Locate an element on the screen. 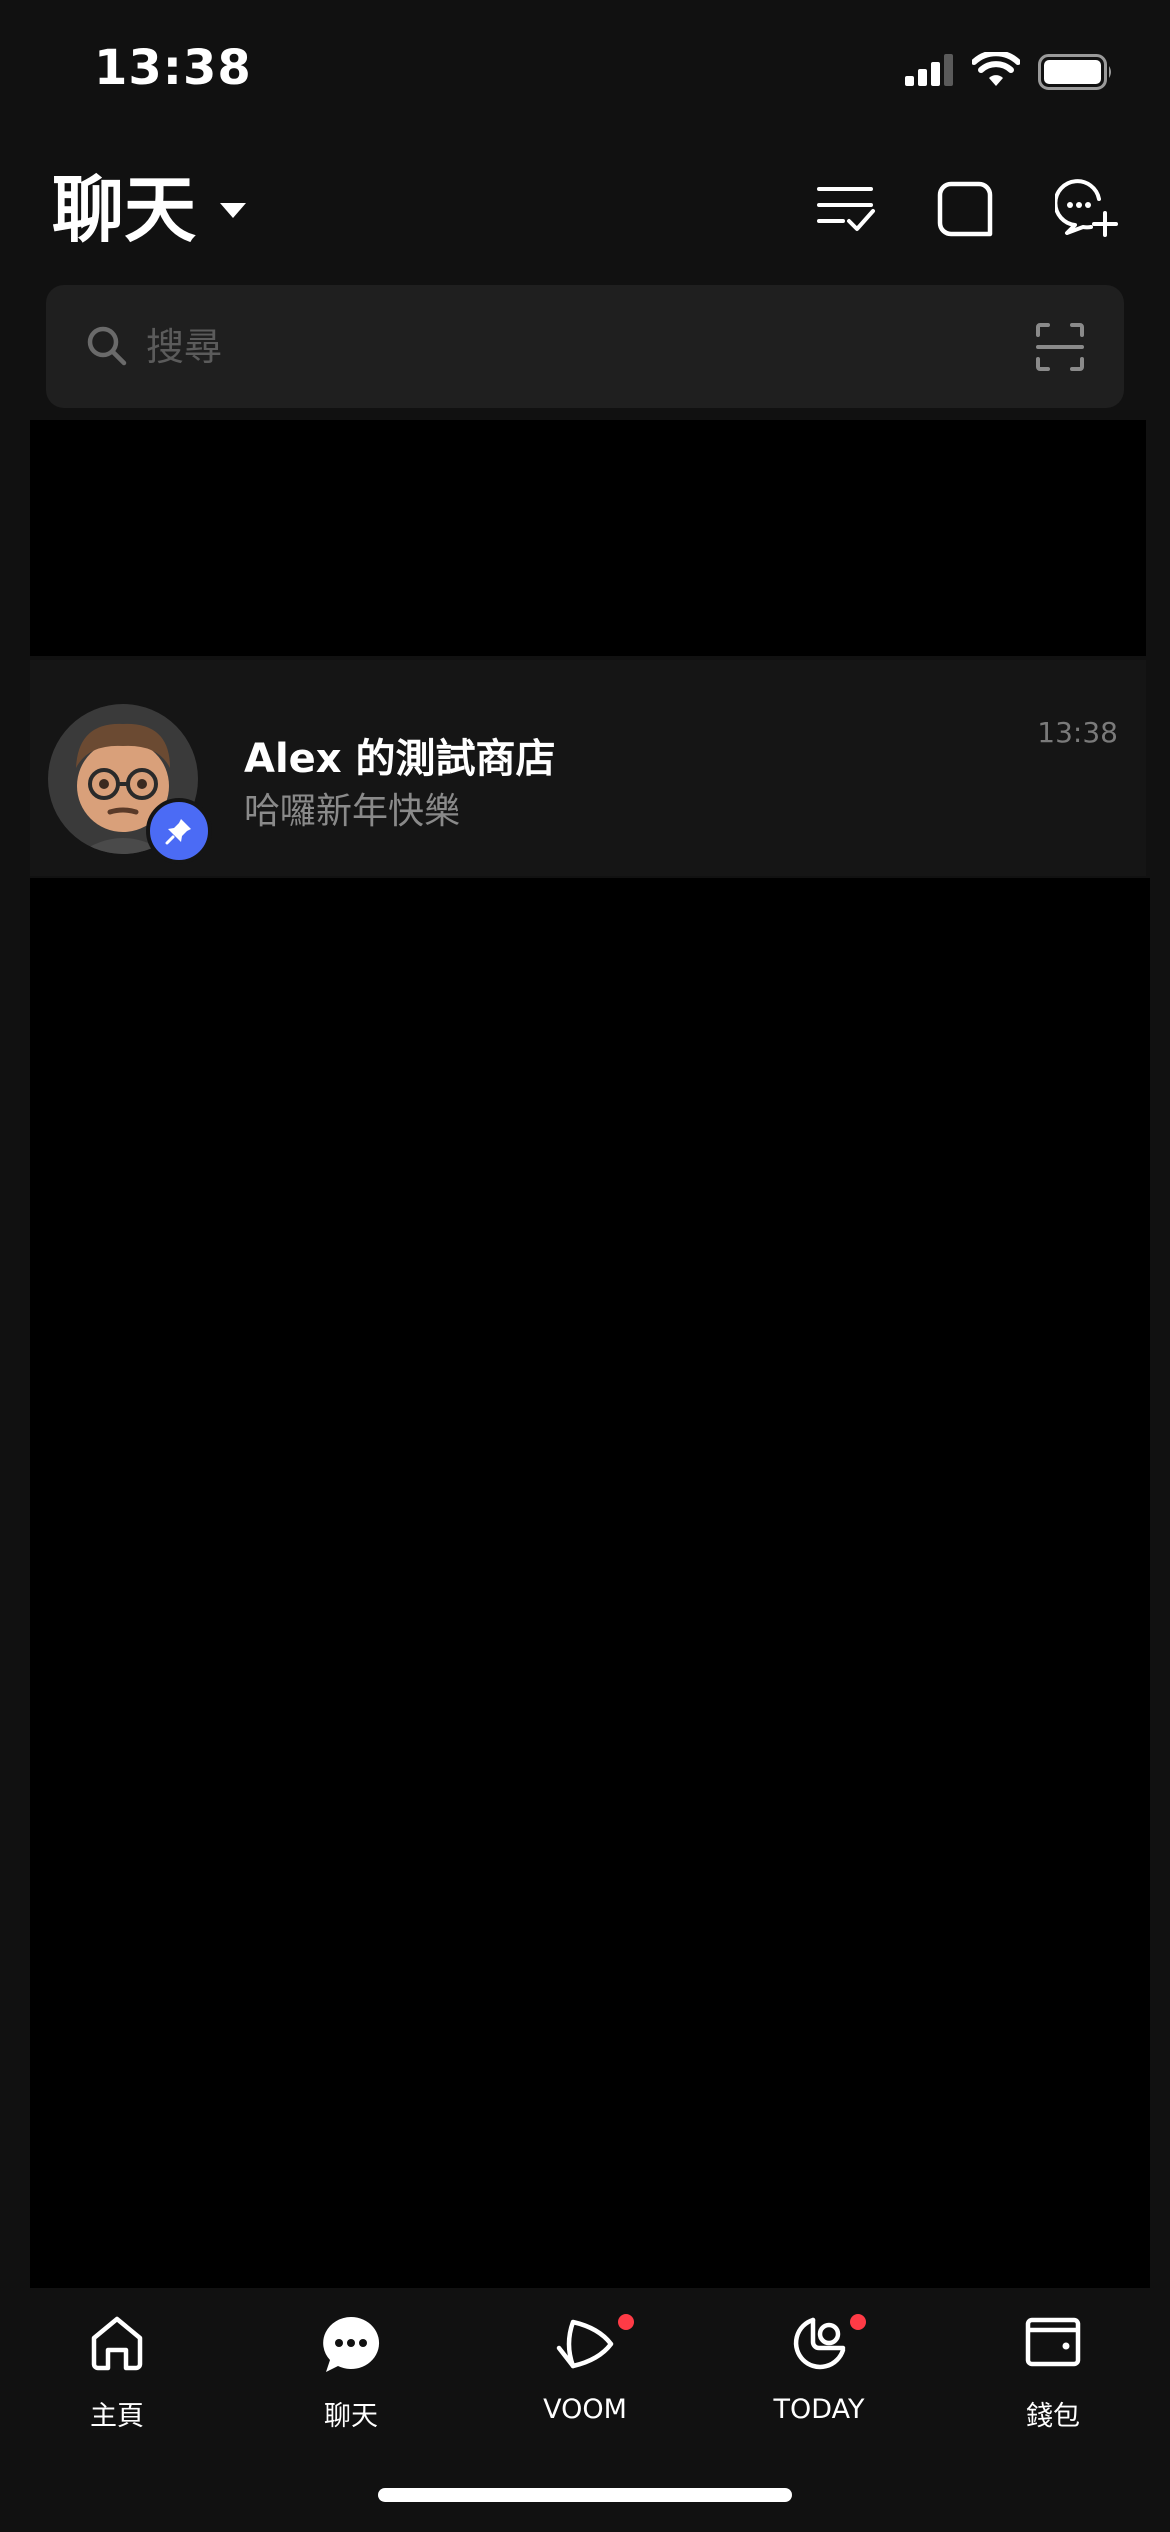 The width and height of the screenshot is (1170, 2532). tab-home: 主頁 is located at coordinates (117, 2374).